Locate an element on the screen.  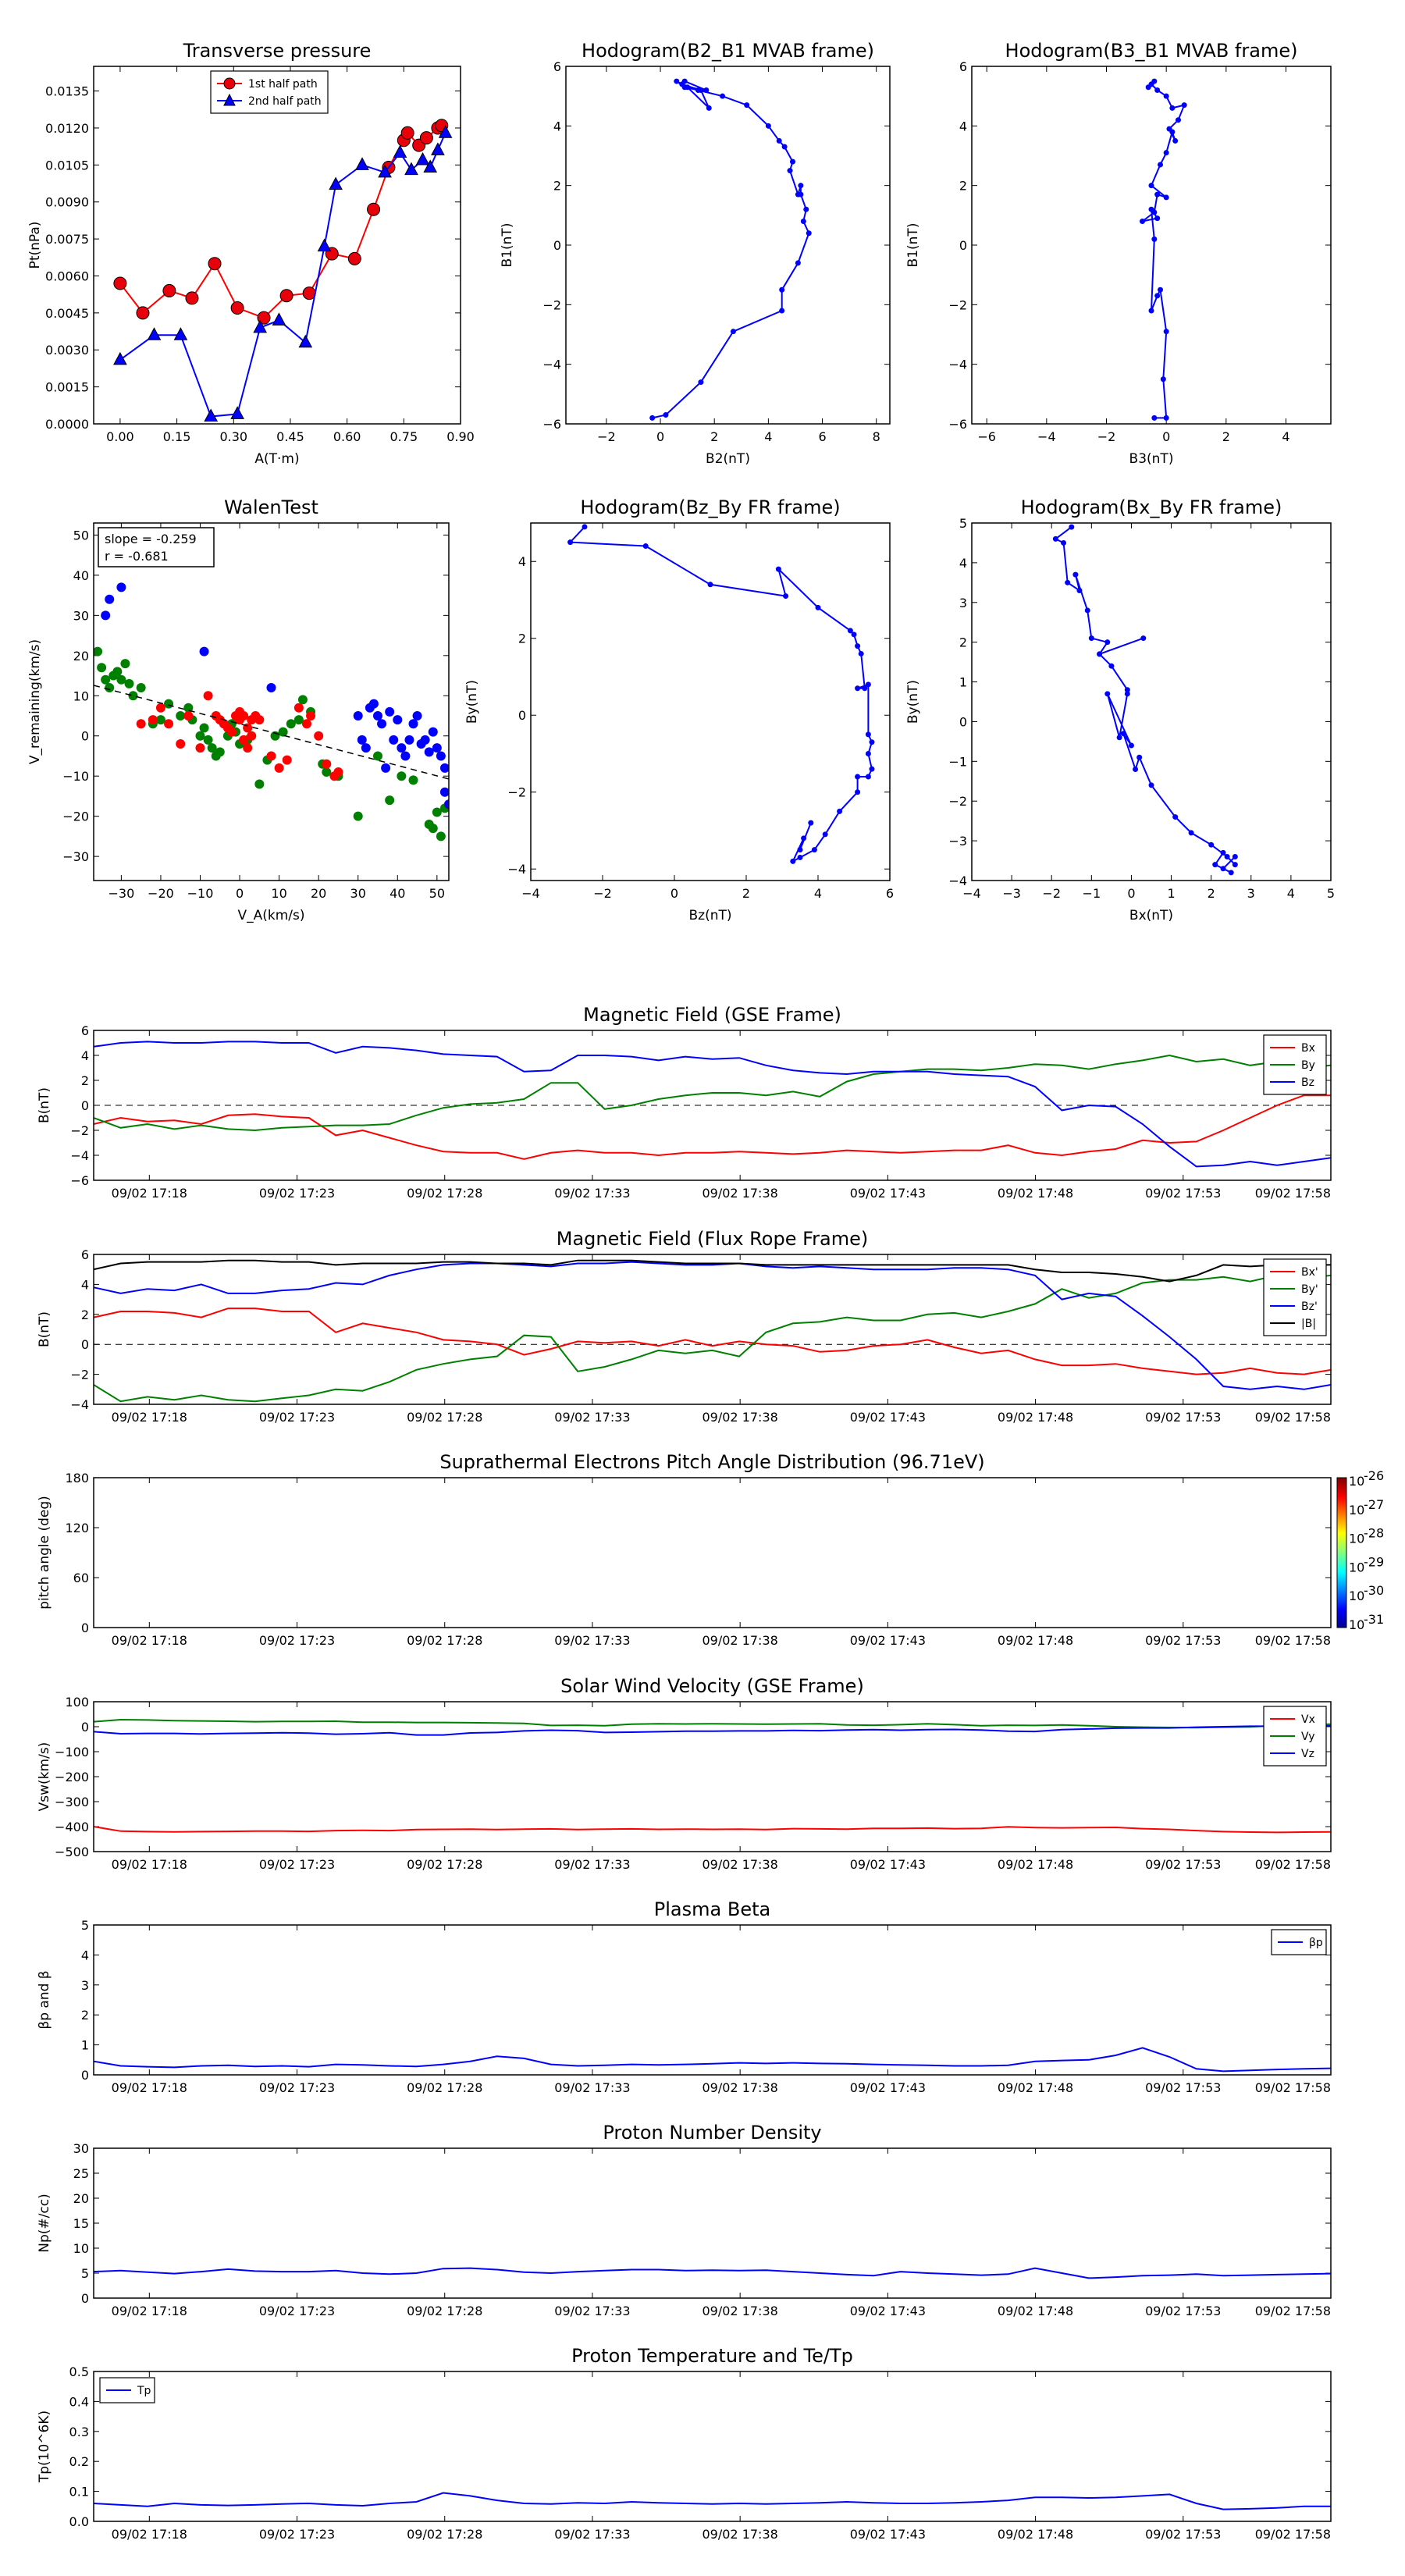
legend: Bx By Bz is located at coordinates (1295, 1064).